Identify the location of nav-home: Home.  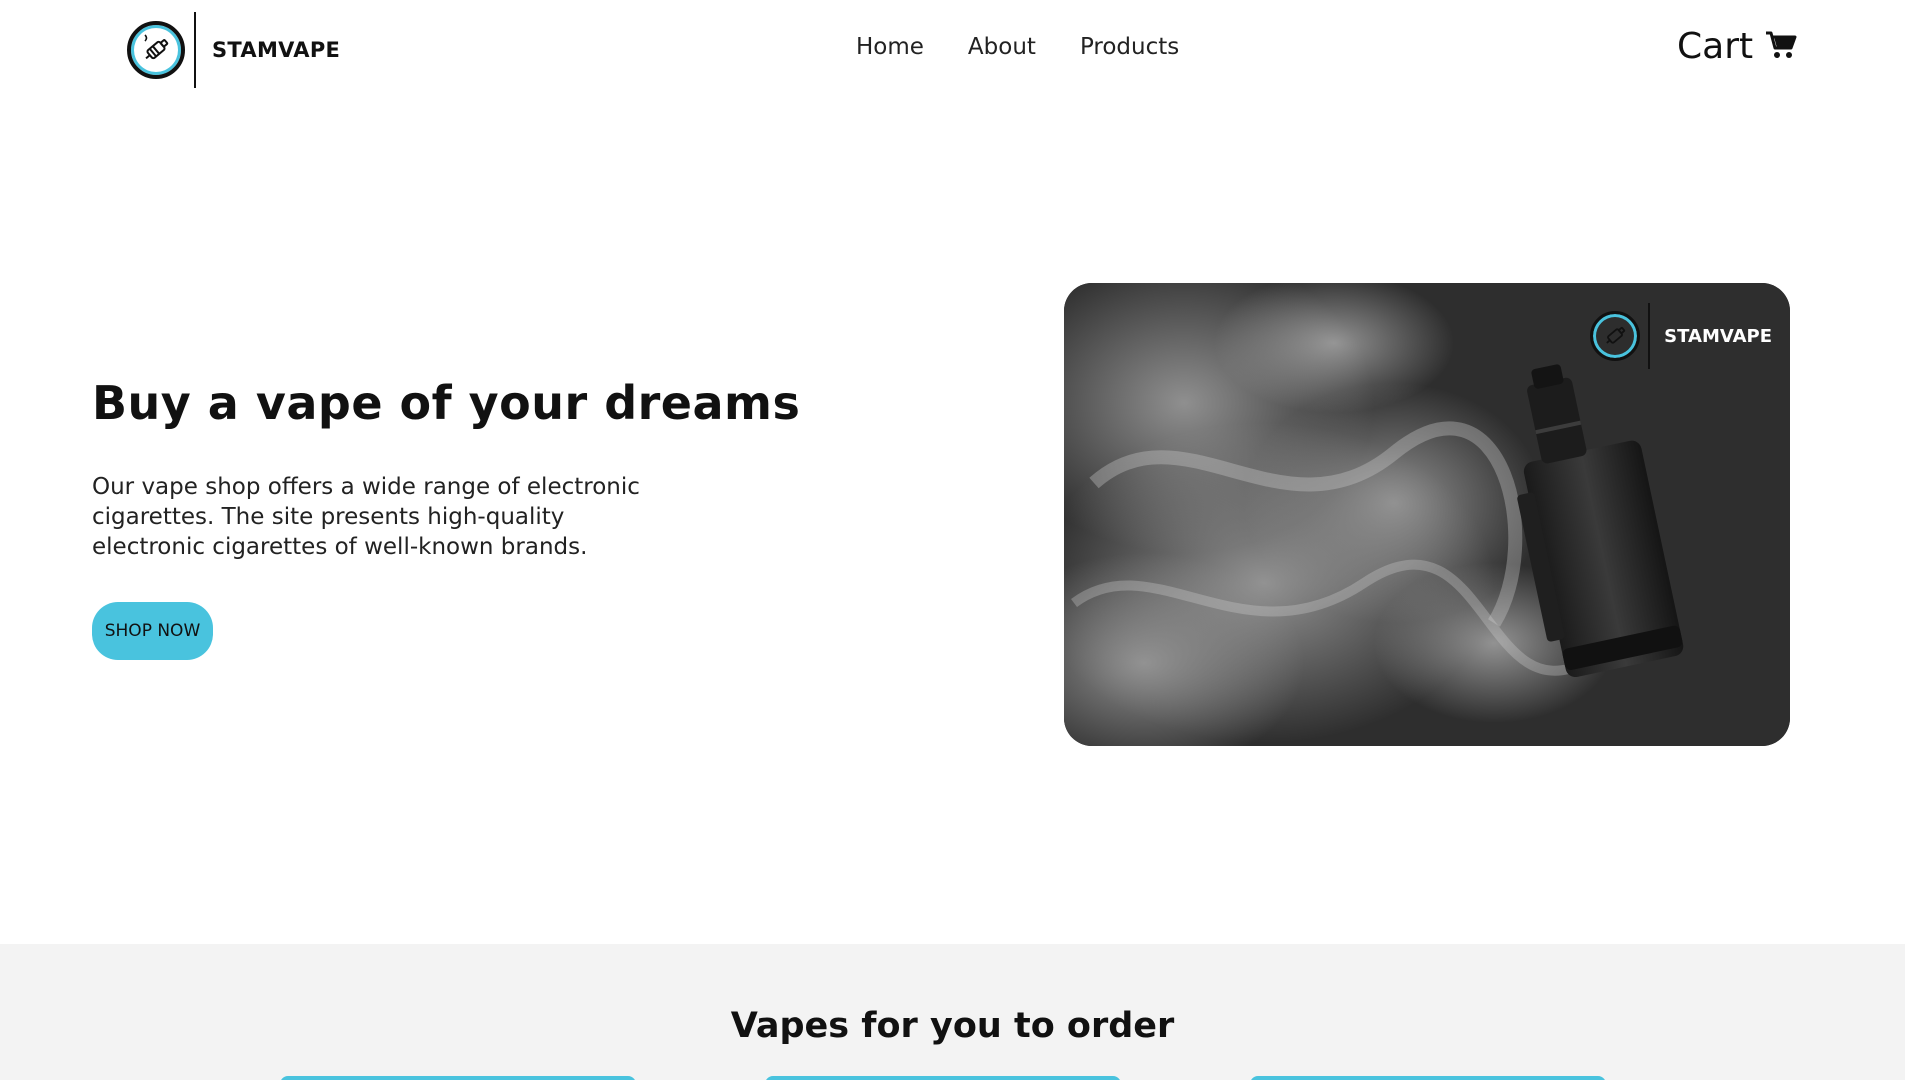
(890, 47).